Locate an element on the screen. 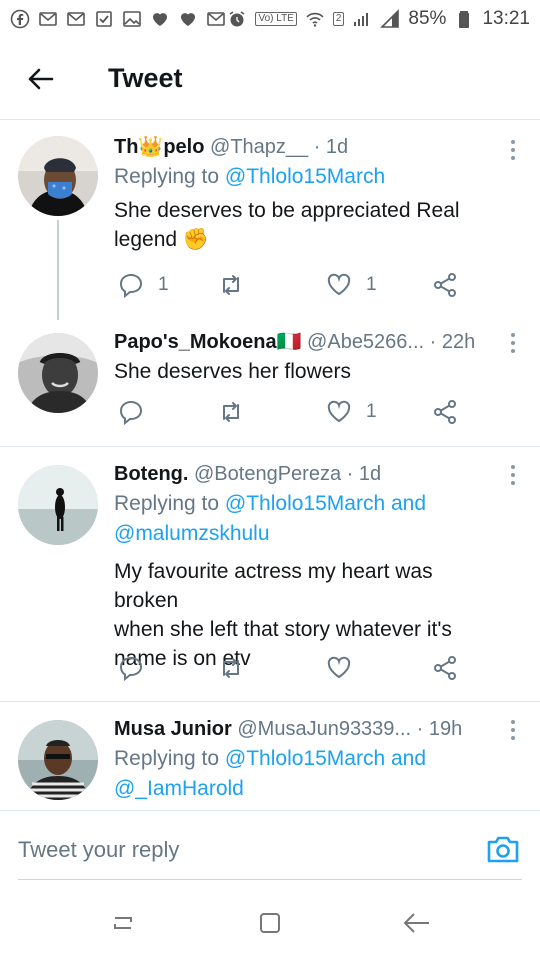 This screenshot has height=960, width=540. tweet-text-line: My favourite actress my heart was broken is located at coordinates (273, 586).